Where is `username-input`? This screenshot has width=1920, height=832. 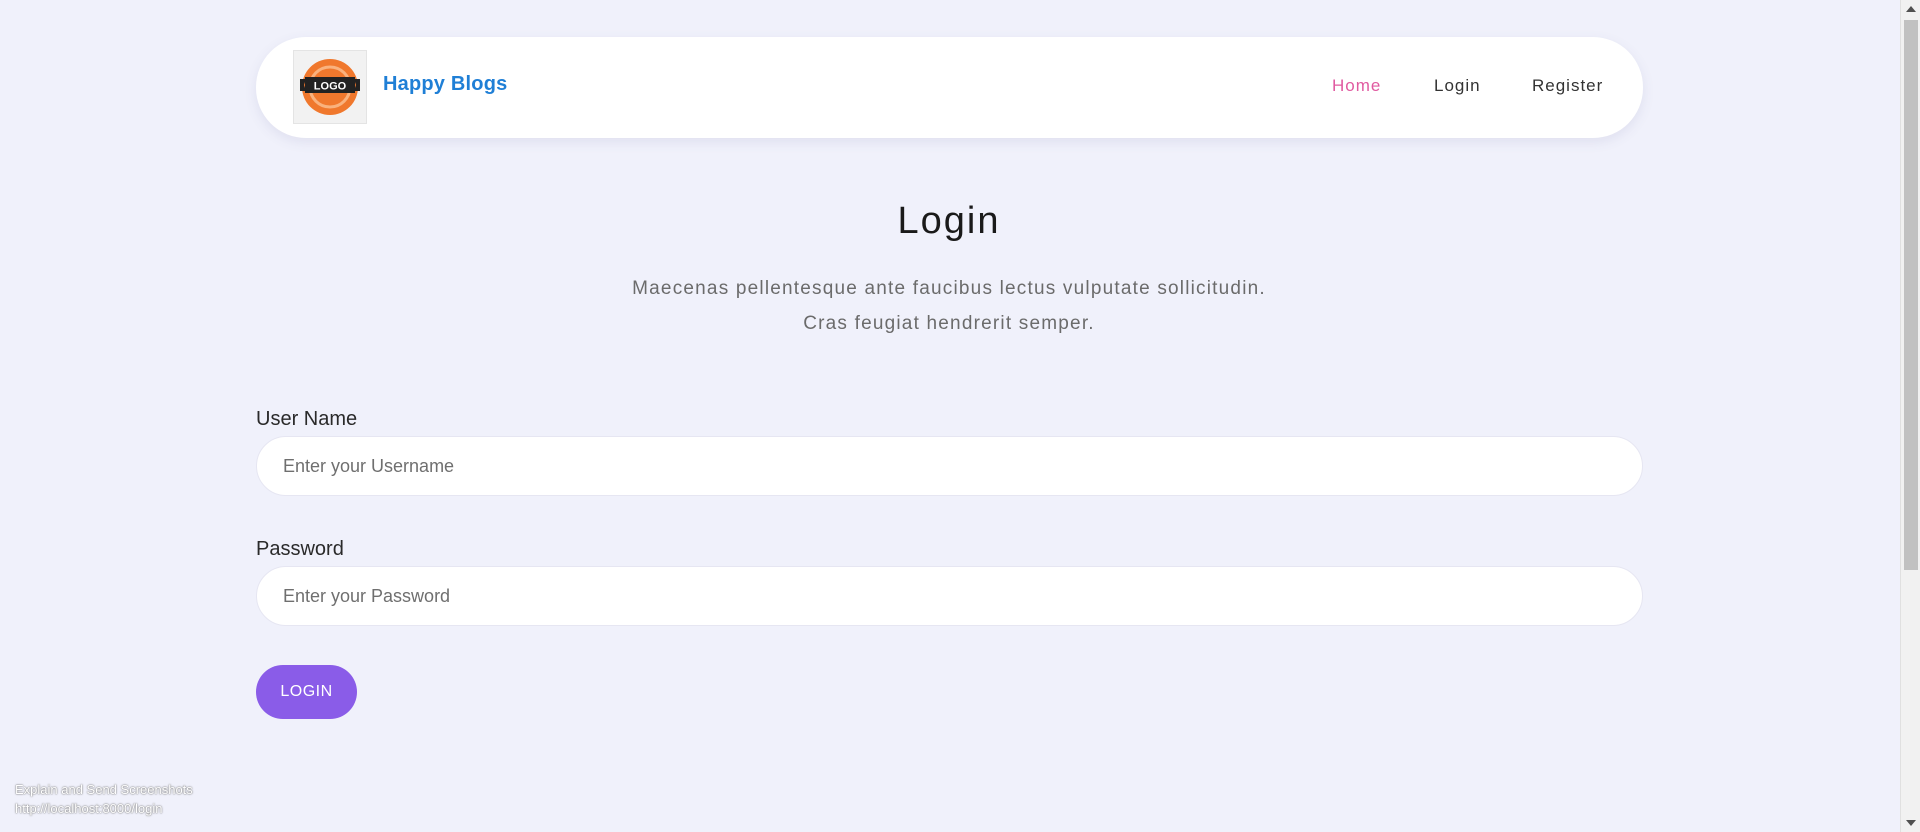 username-input is located at coordinates (949, 466).